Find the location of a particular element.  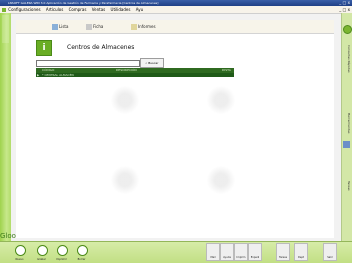

borrar-label: Borrar is located at coordinates (81, 259).